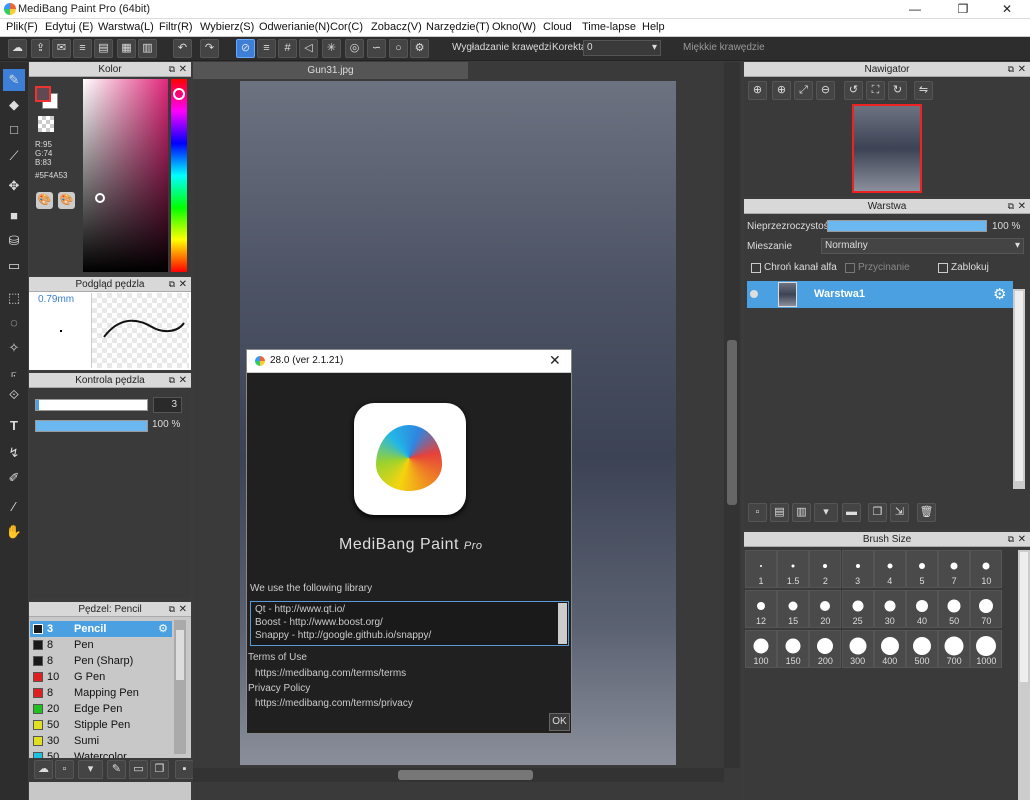 The width and height of the screenshot is (1030, 800). What do you see at coordinates (732, 415) in the screenshot?
I see `canvas-vertical-scrollbar` at bounding box center [732, 415].